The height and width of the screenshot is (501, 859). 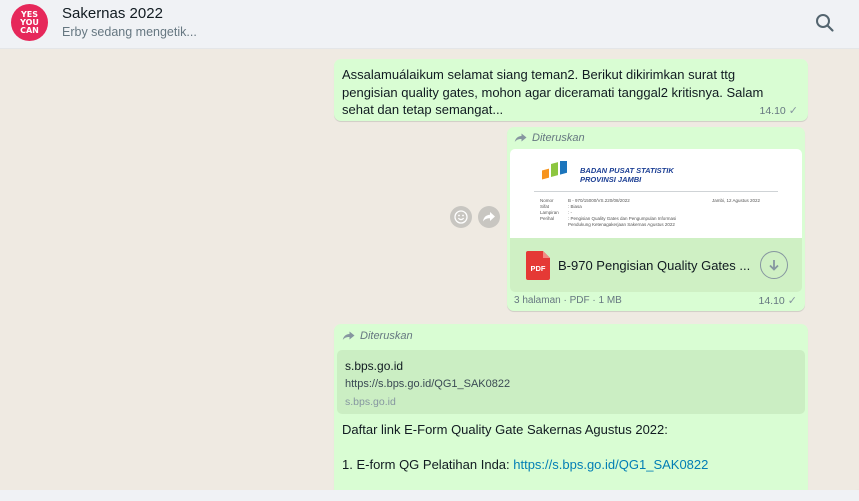 What do you see at coordinates (610, 464) in the screenshot?
I see `message-link: https://s.bps.go.id/QG1_SAK0822` at bounding box center [610, 464].